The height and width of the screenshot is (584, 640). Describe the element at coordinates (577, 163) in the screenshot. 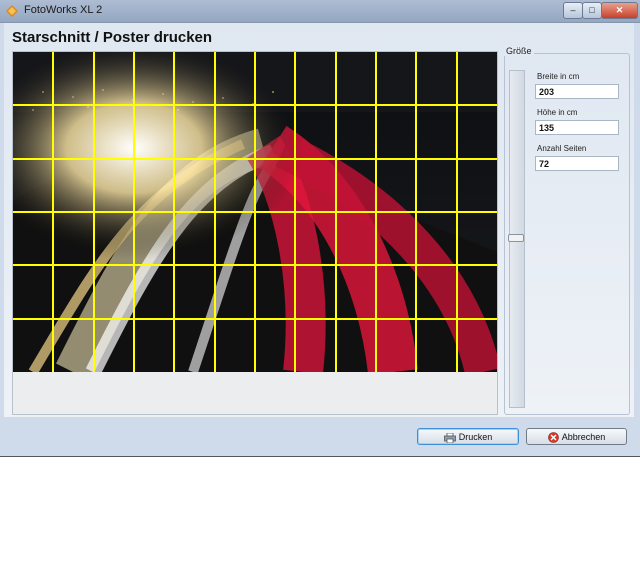

I see `pages-field: 72` at that location.